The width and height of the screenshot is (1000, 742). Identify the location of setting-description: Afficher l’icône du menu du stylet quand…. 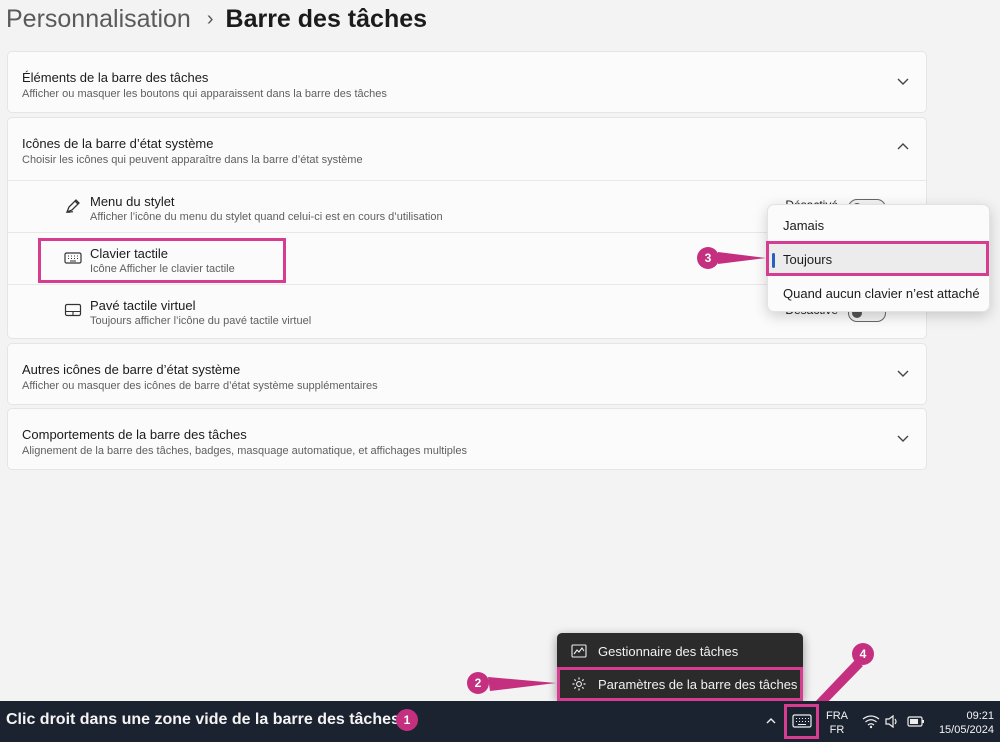
(266, 217).